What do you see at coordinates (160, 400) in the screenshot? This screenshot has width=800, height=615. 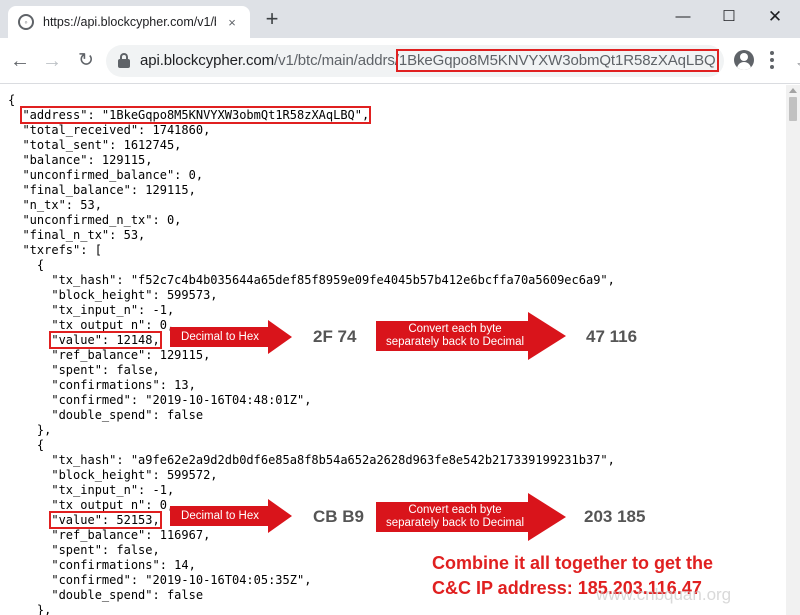 I see `json-line: "confirmed": "2019-10-16T04:48:01Z",` at bounding box center [160, 400].